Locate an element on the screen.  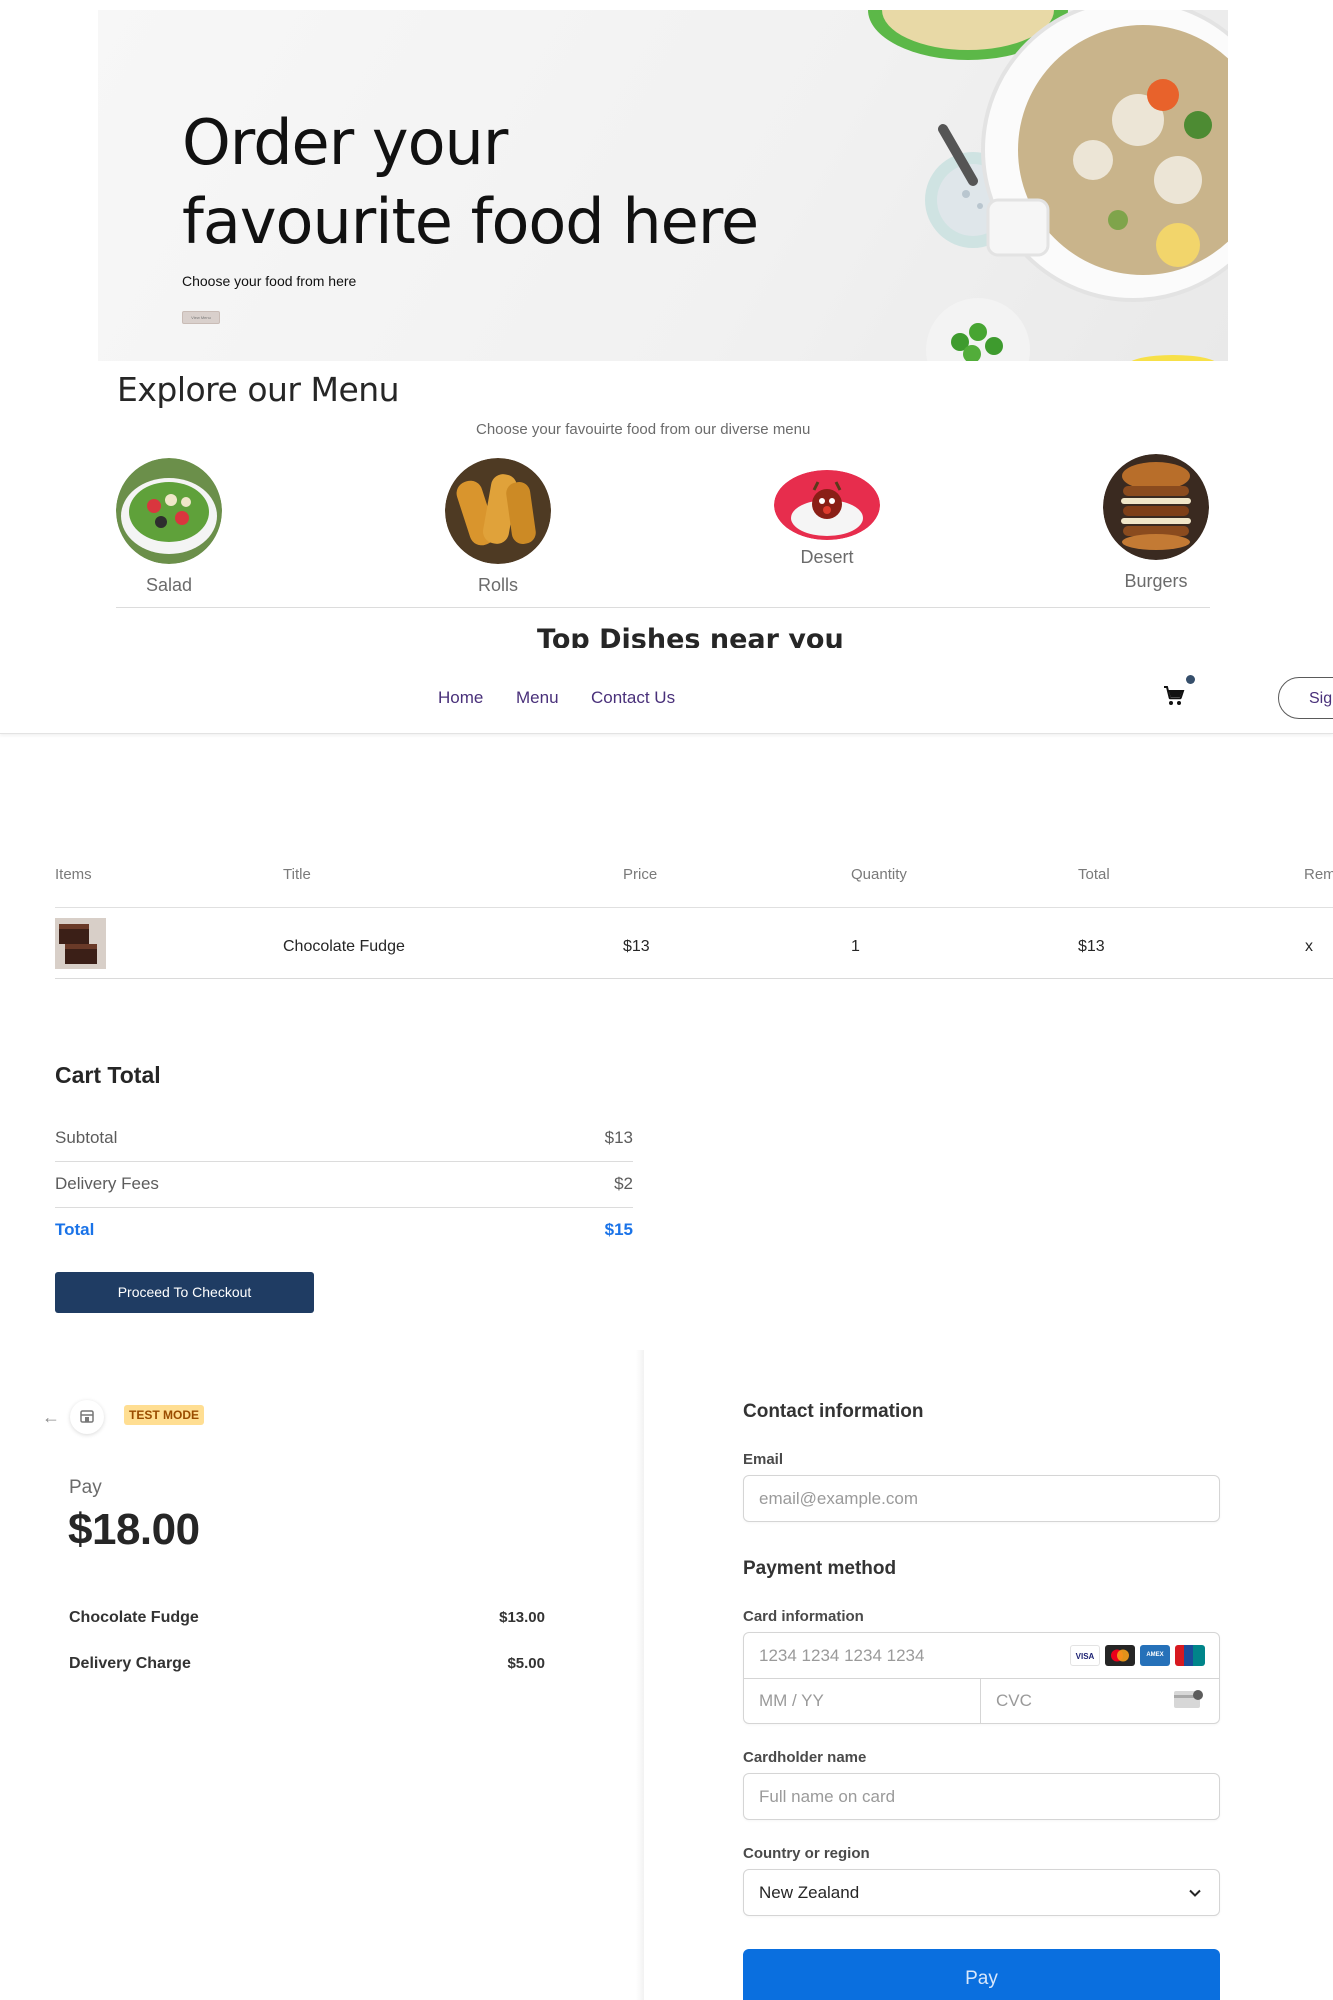
col-remove: Remove is located at coordinates (1318, 874).